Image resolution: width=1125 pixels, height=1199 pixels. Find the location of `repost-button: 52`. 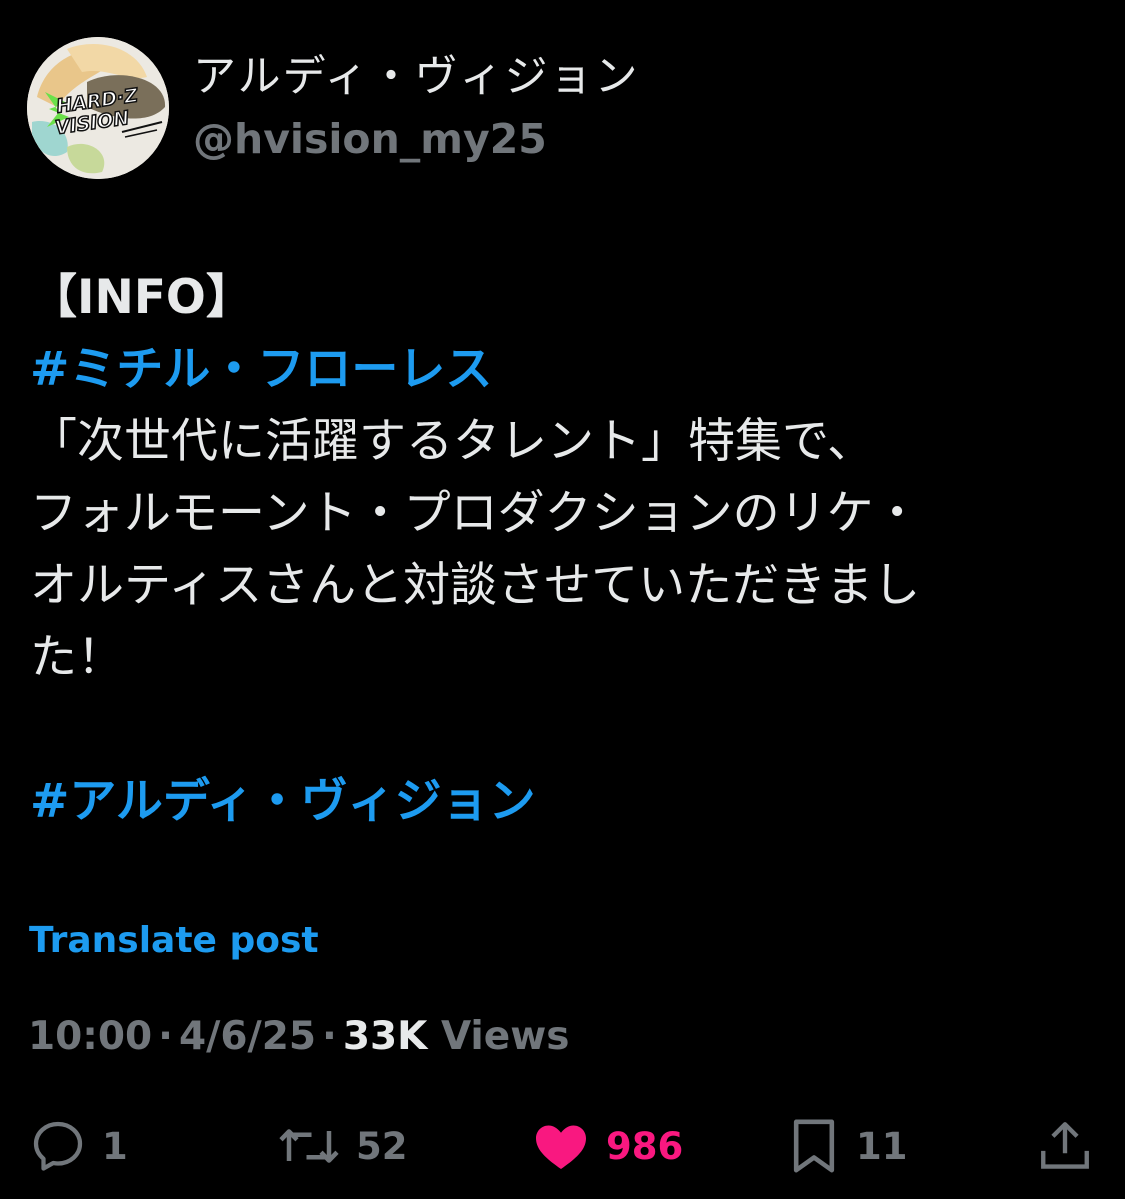

repost-button: 52 is located at coordinates (342, 1146).